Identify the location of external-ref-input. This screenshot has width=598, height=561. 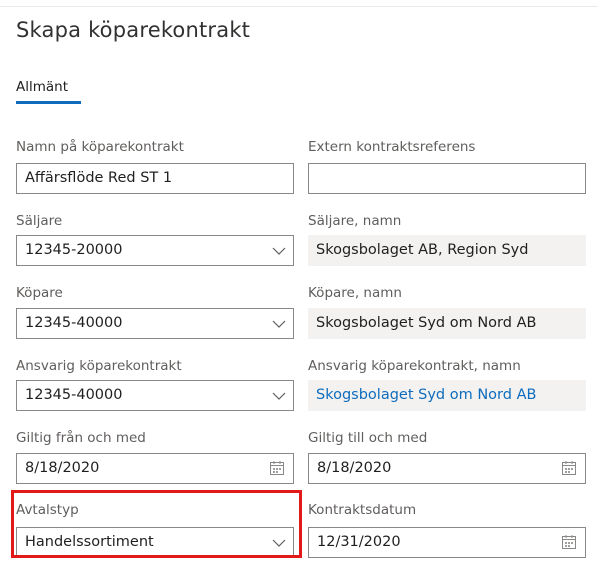
(447, 178).